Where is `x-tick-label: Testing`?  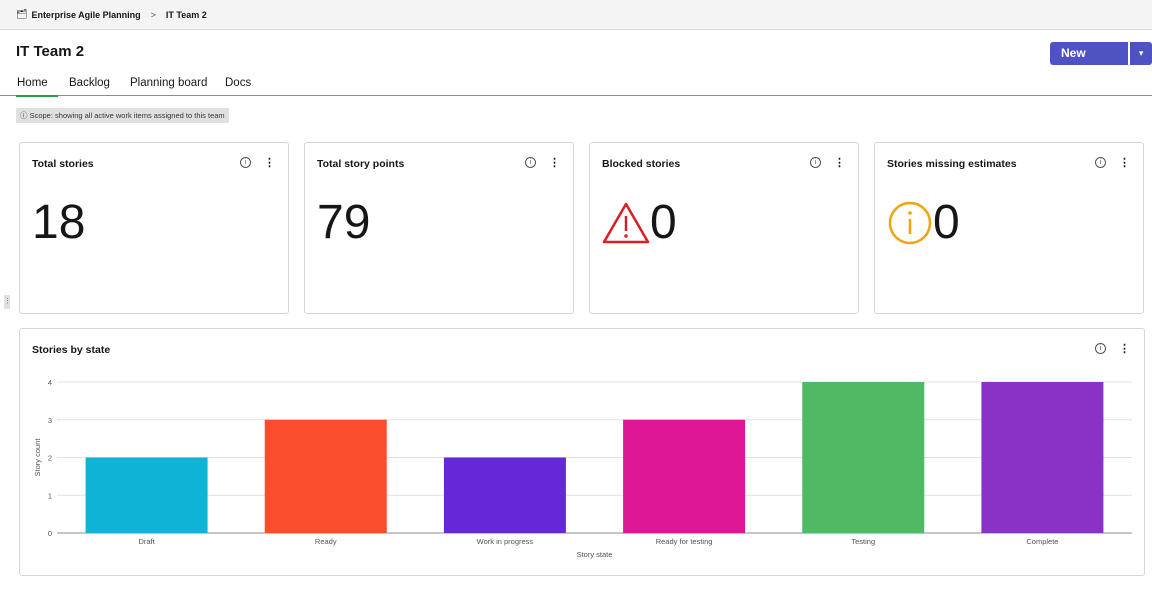 x-tick-label: Testing is located at coordinates (863, 541).